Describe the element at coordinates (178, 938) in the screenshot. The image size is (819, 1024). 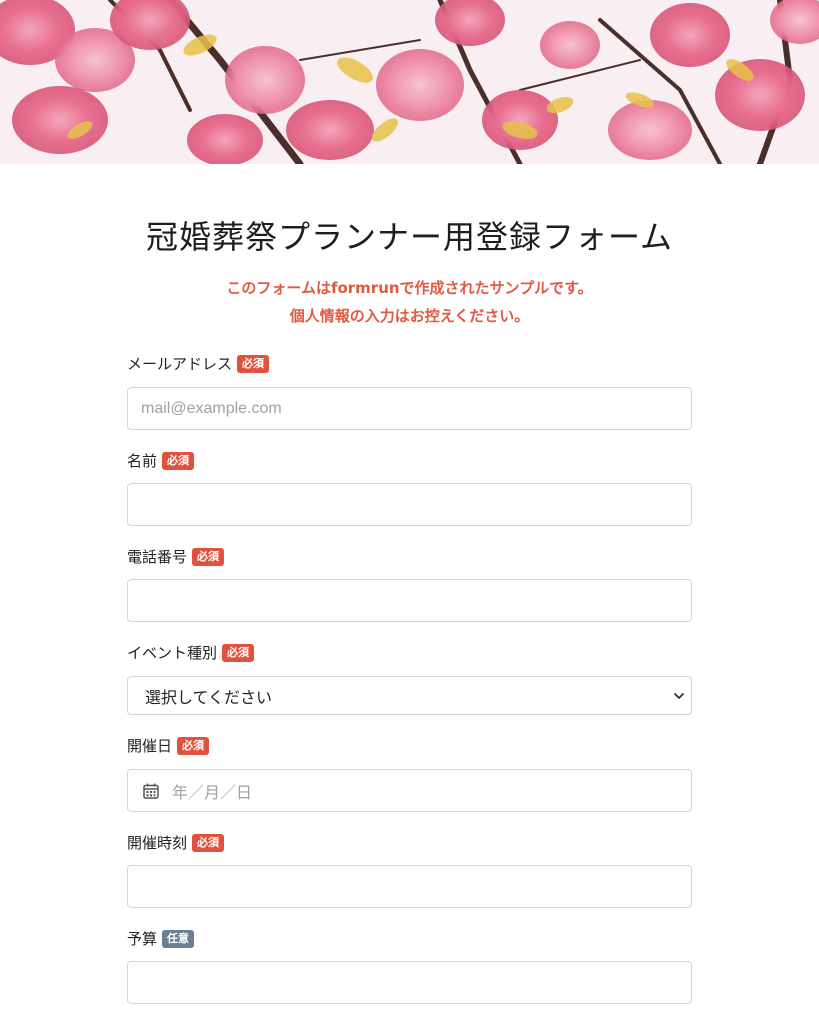
I see `optional-badge: 任意` at that location.